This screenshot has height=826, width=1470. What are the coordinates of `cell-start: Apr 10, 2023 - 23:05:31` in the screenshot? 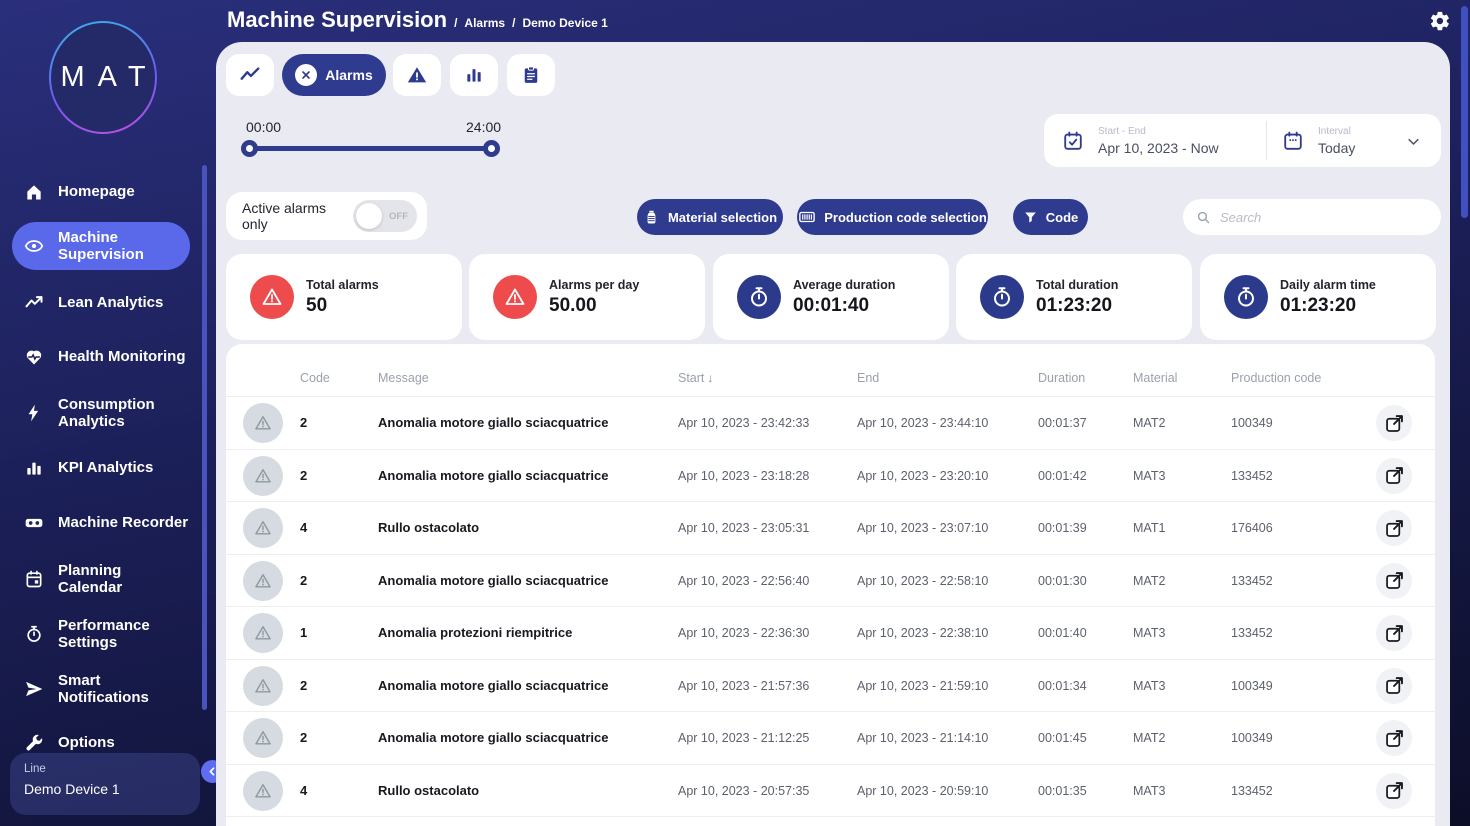 It's located at (744, 528).